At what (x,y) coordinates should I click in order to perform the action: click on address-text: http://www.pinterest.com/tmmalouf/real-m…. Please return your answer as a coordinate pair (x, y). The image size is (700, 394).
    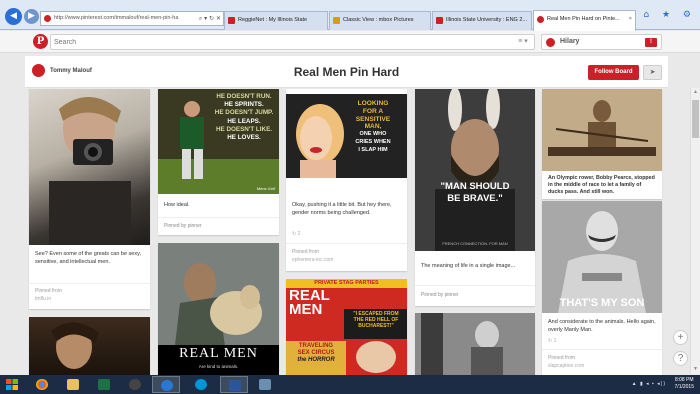
    Looking at the image, I should click on (116, 18).